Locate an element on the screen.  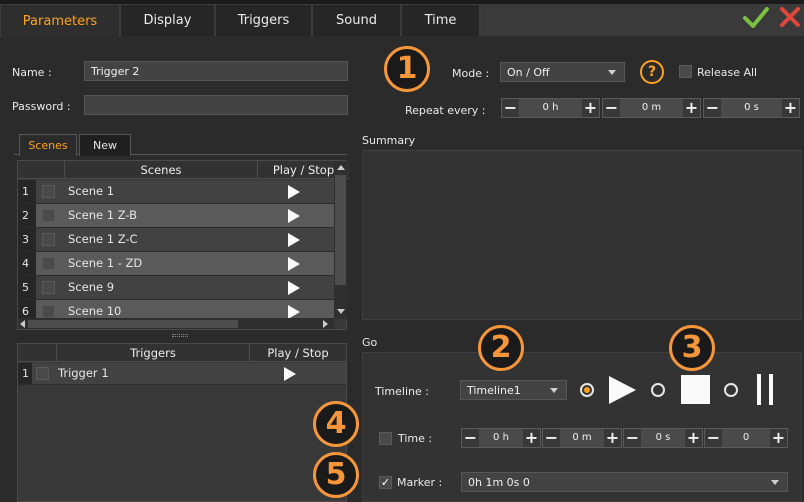
marker-checkbox: ✓ is located at coordinates (385, 482).